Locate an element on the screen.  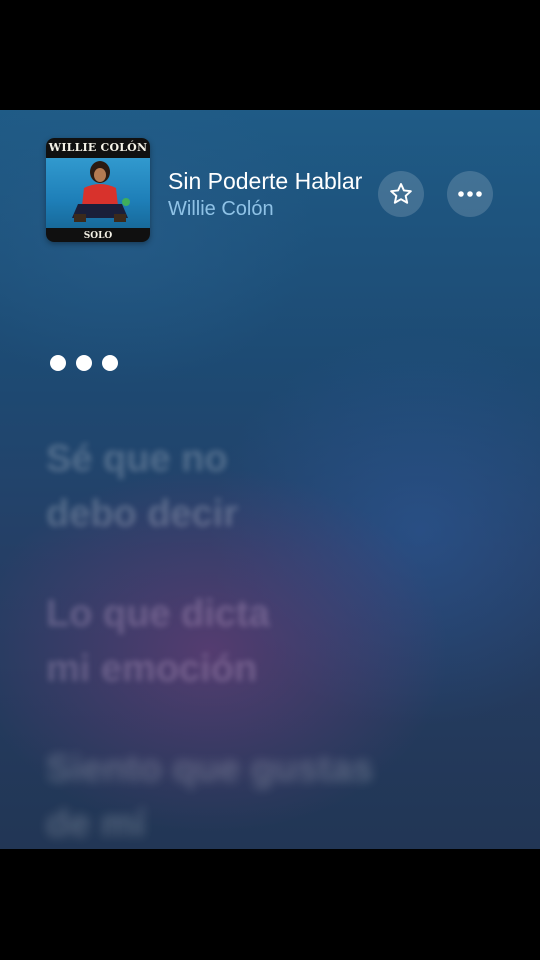
track-title: Sin Poderte Hablar is located at coordinates (265, 181).